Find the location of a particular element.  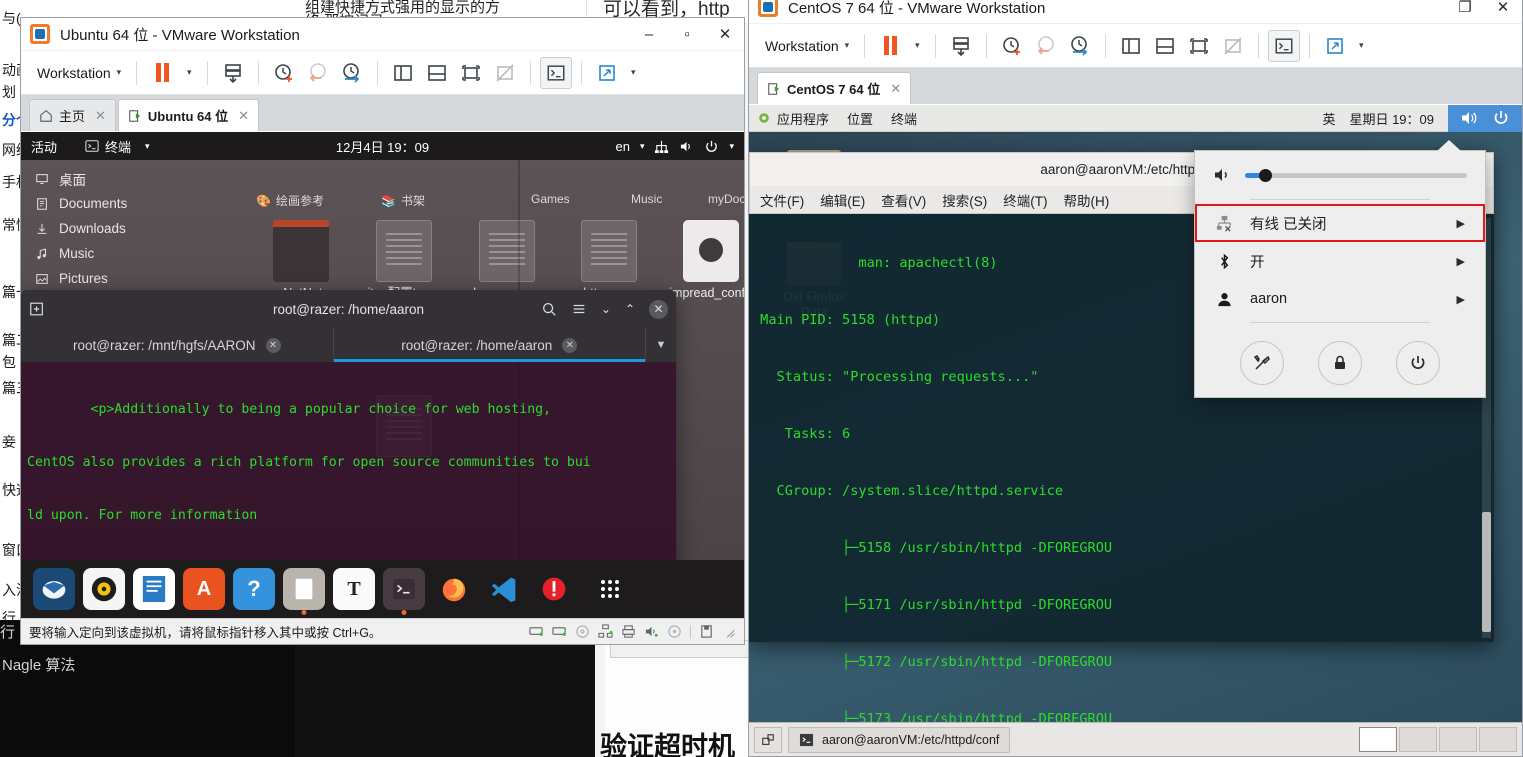

take-snapshot-button is located at coordinates (284, 73).